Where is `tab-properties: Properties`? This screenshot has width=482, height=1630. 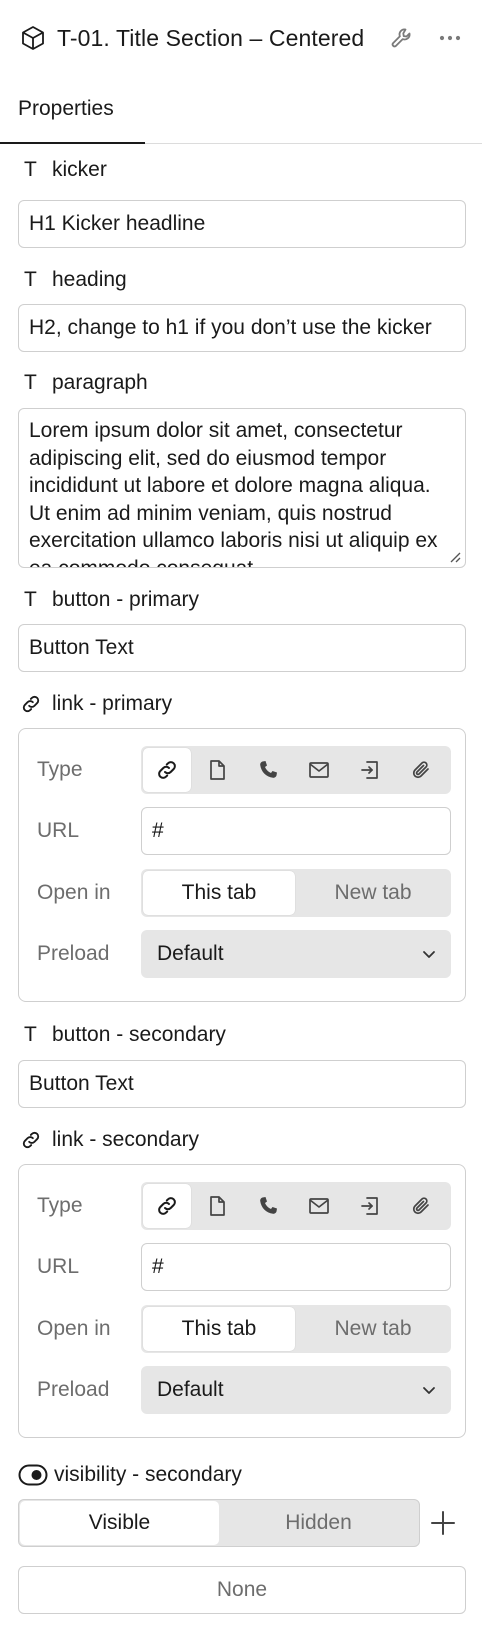 tab-properties: Properties is located at coordinates (72, 110).